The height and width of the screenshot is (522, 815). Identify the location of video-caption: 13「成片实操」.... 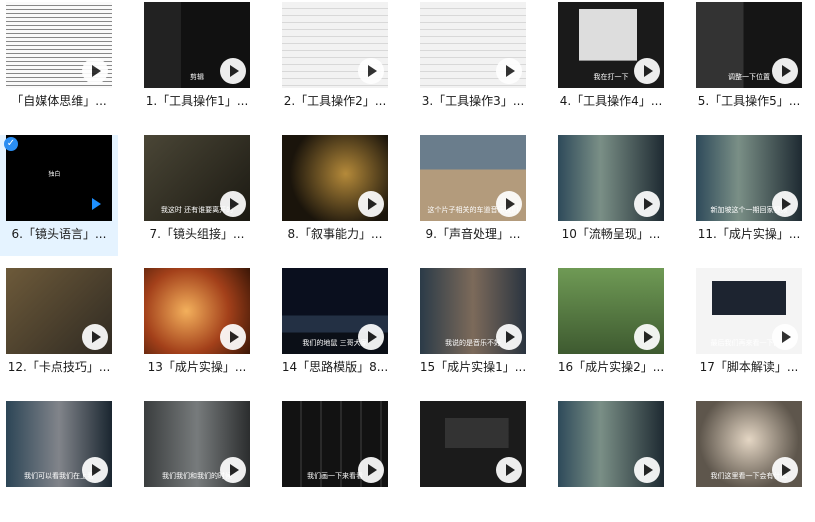
(197, 367).